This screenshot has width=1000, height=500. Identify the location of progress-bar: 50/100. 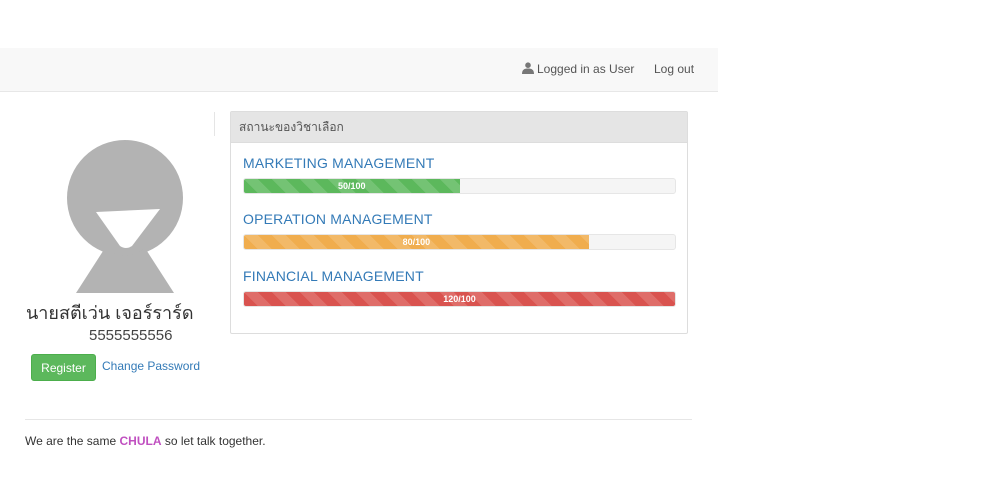
(352, 186).